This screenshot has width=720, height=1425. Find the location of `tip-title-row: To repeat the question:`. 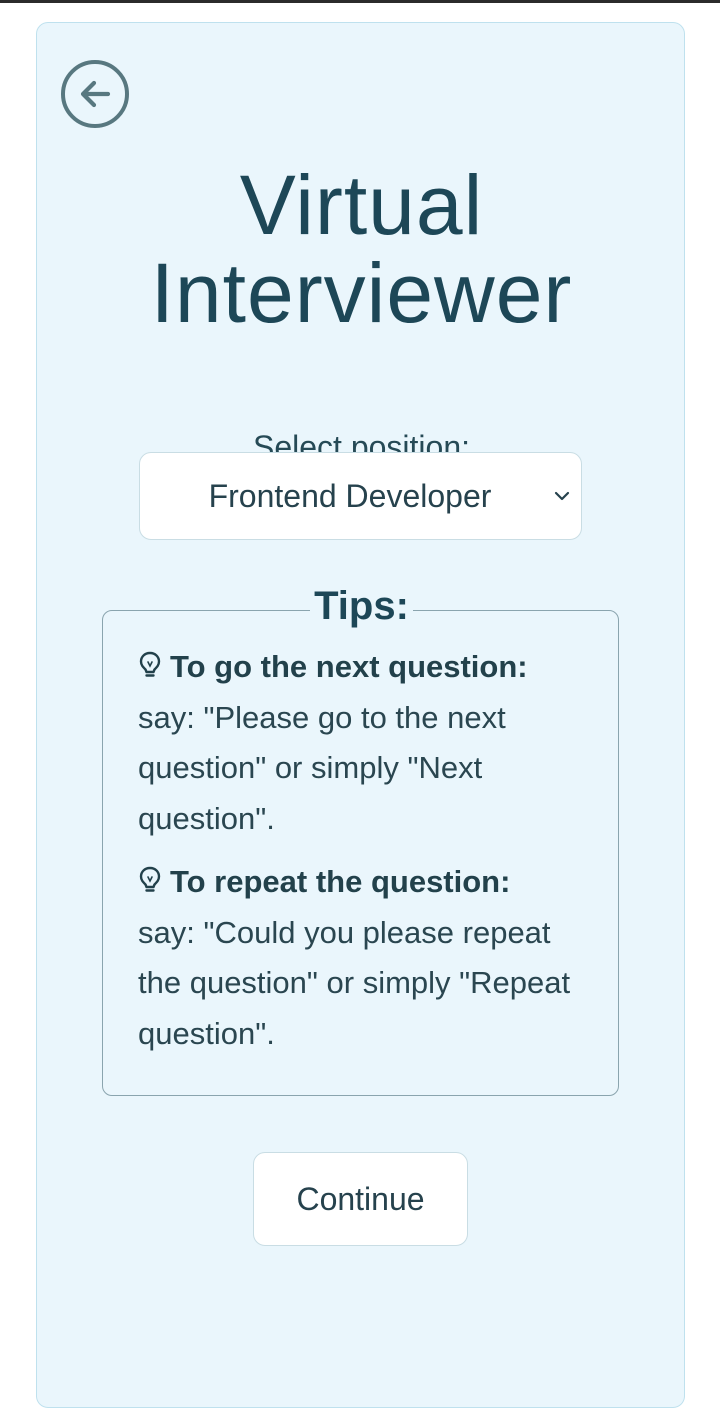

tip-title-row: To repeat the question: is located at coordinates (324, 881).